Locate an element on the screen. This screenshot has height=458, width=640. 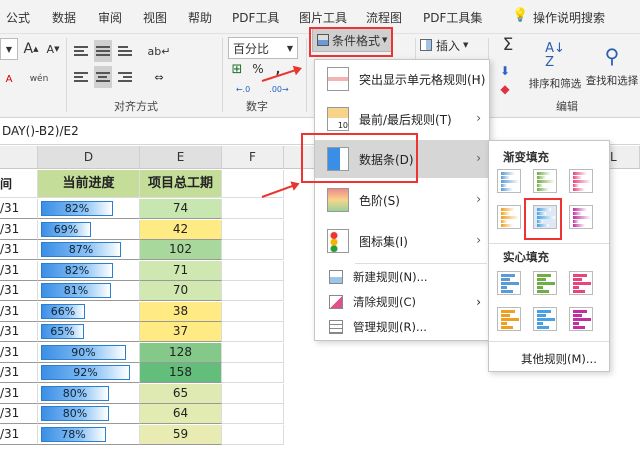
align-center-icon is located at coordinates (103, 77).